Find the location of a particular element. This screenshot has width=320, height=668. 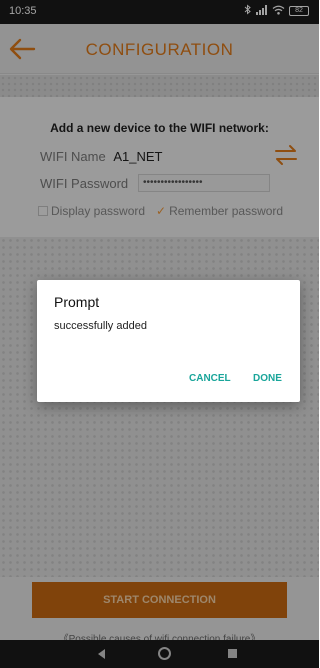

dialog-title: Prompt is located at coordinates (77, 302).